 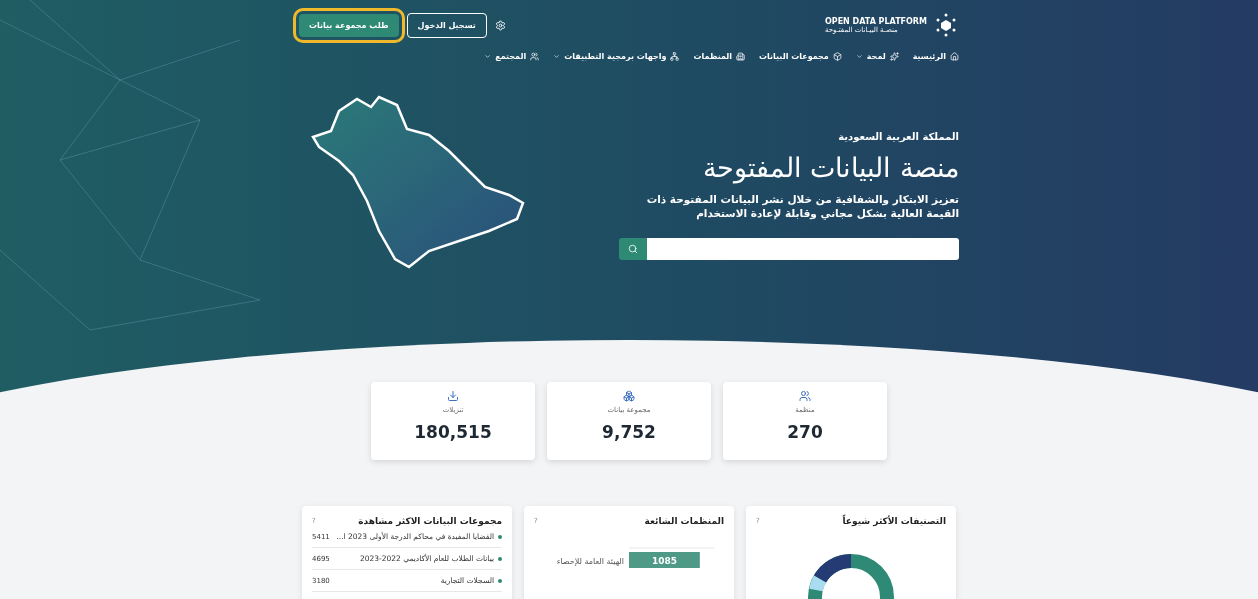 I want to click on bar, so click(x=664, y=560).